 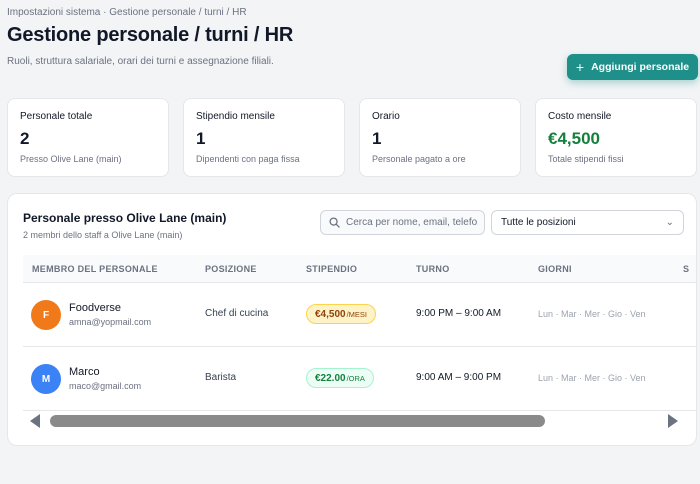 I want to click on shift-time: 9:00 AM – 9:00 PM, so click(x=459, y=377).